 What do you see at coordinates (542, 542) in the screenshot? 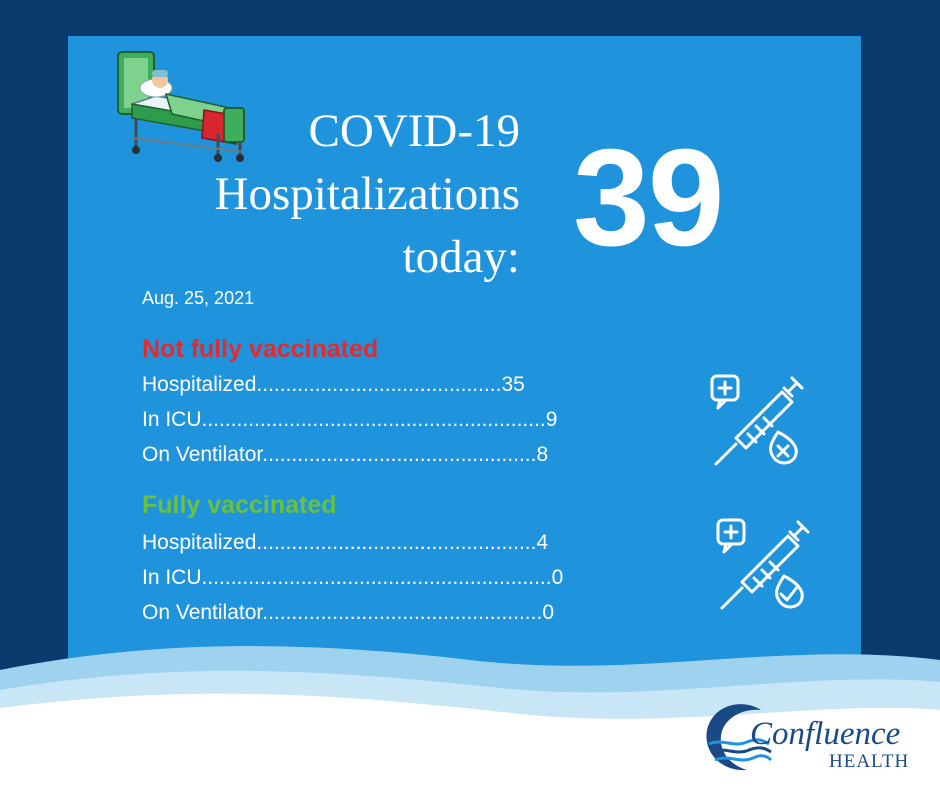
I see `stat-value: 4` at bounding box center [542, 542].